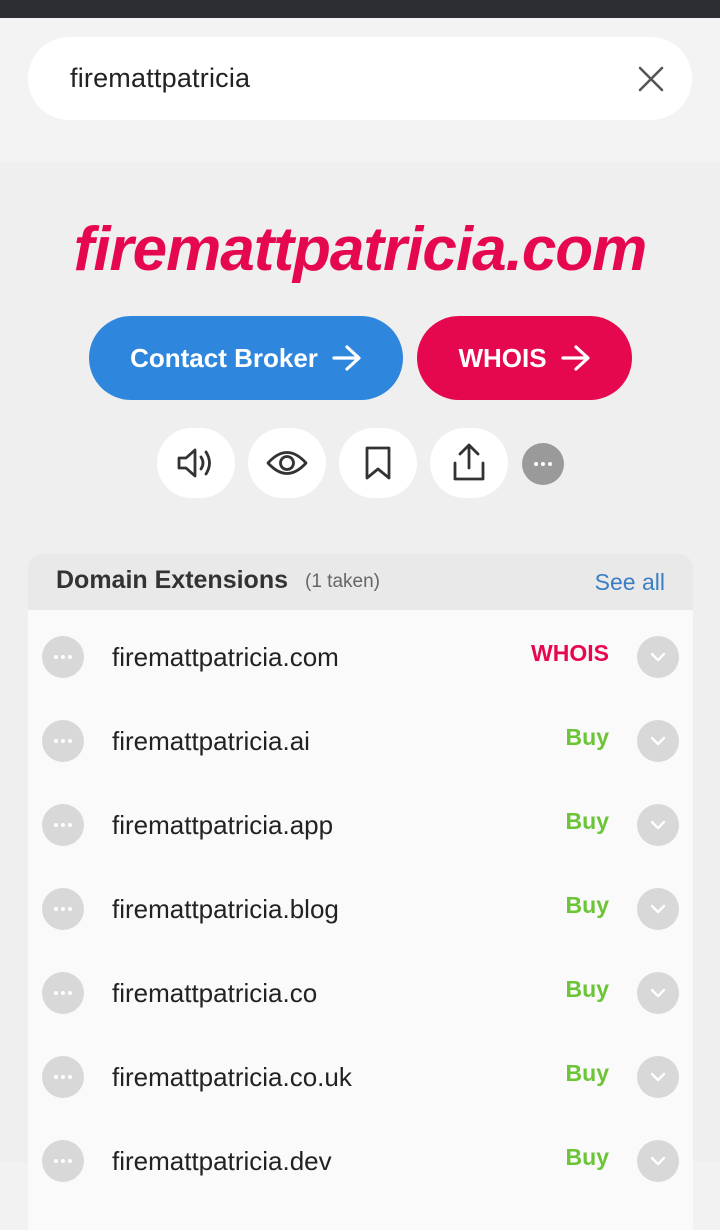 Image resolution: width=720 pixels, height=1230 pixels. I want to click on search-area: firemattpatricia, so click(360, 90).